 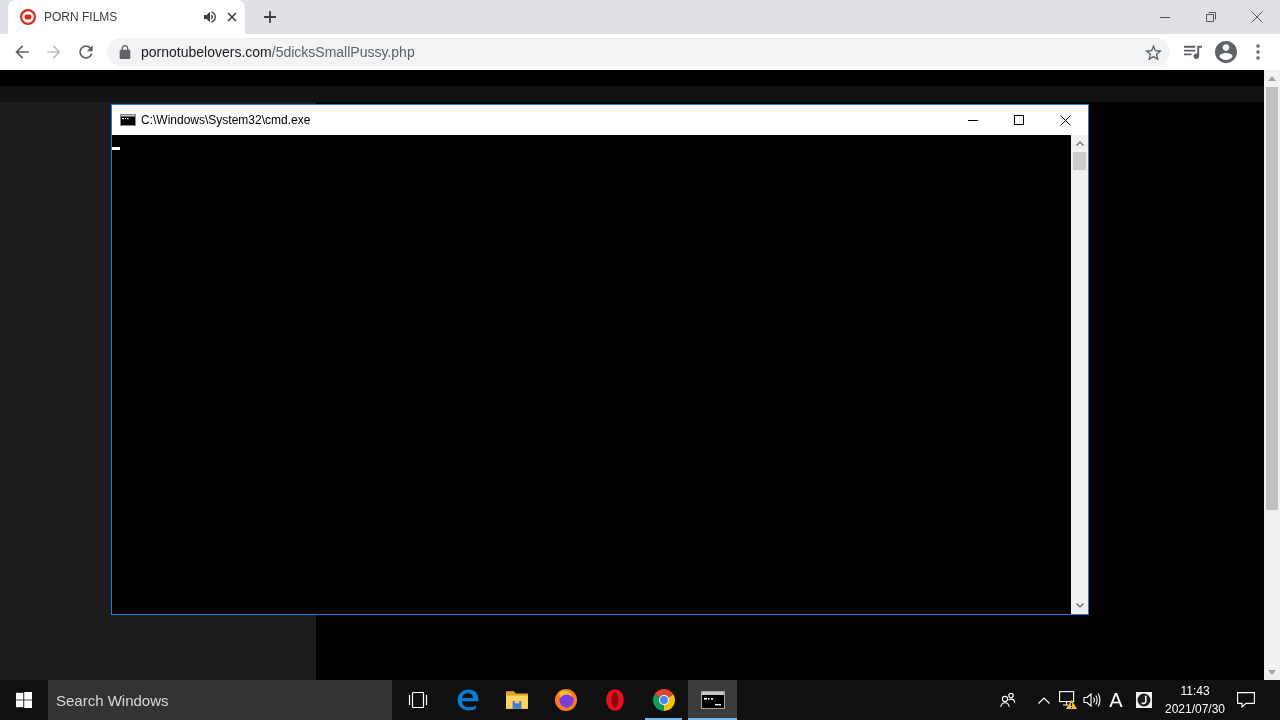 What do you see at coordinates (516, 700) in the screenshot?
I see `folder-icon` at bounding box center [516, 700].